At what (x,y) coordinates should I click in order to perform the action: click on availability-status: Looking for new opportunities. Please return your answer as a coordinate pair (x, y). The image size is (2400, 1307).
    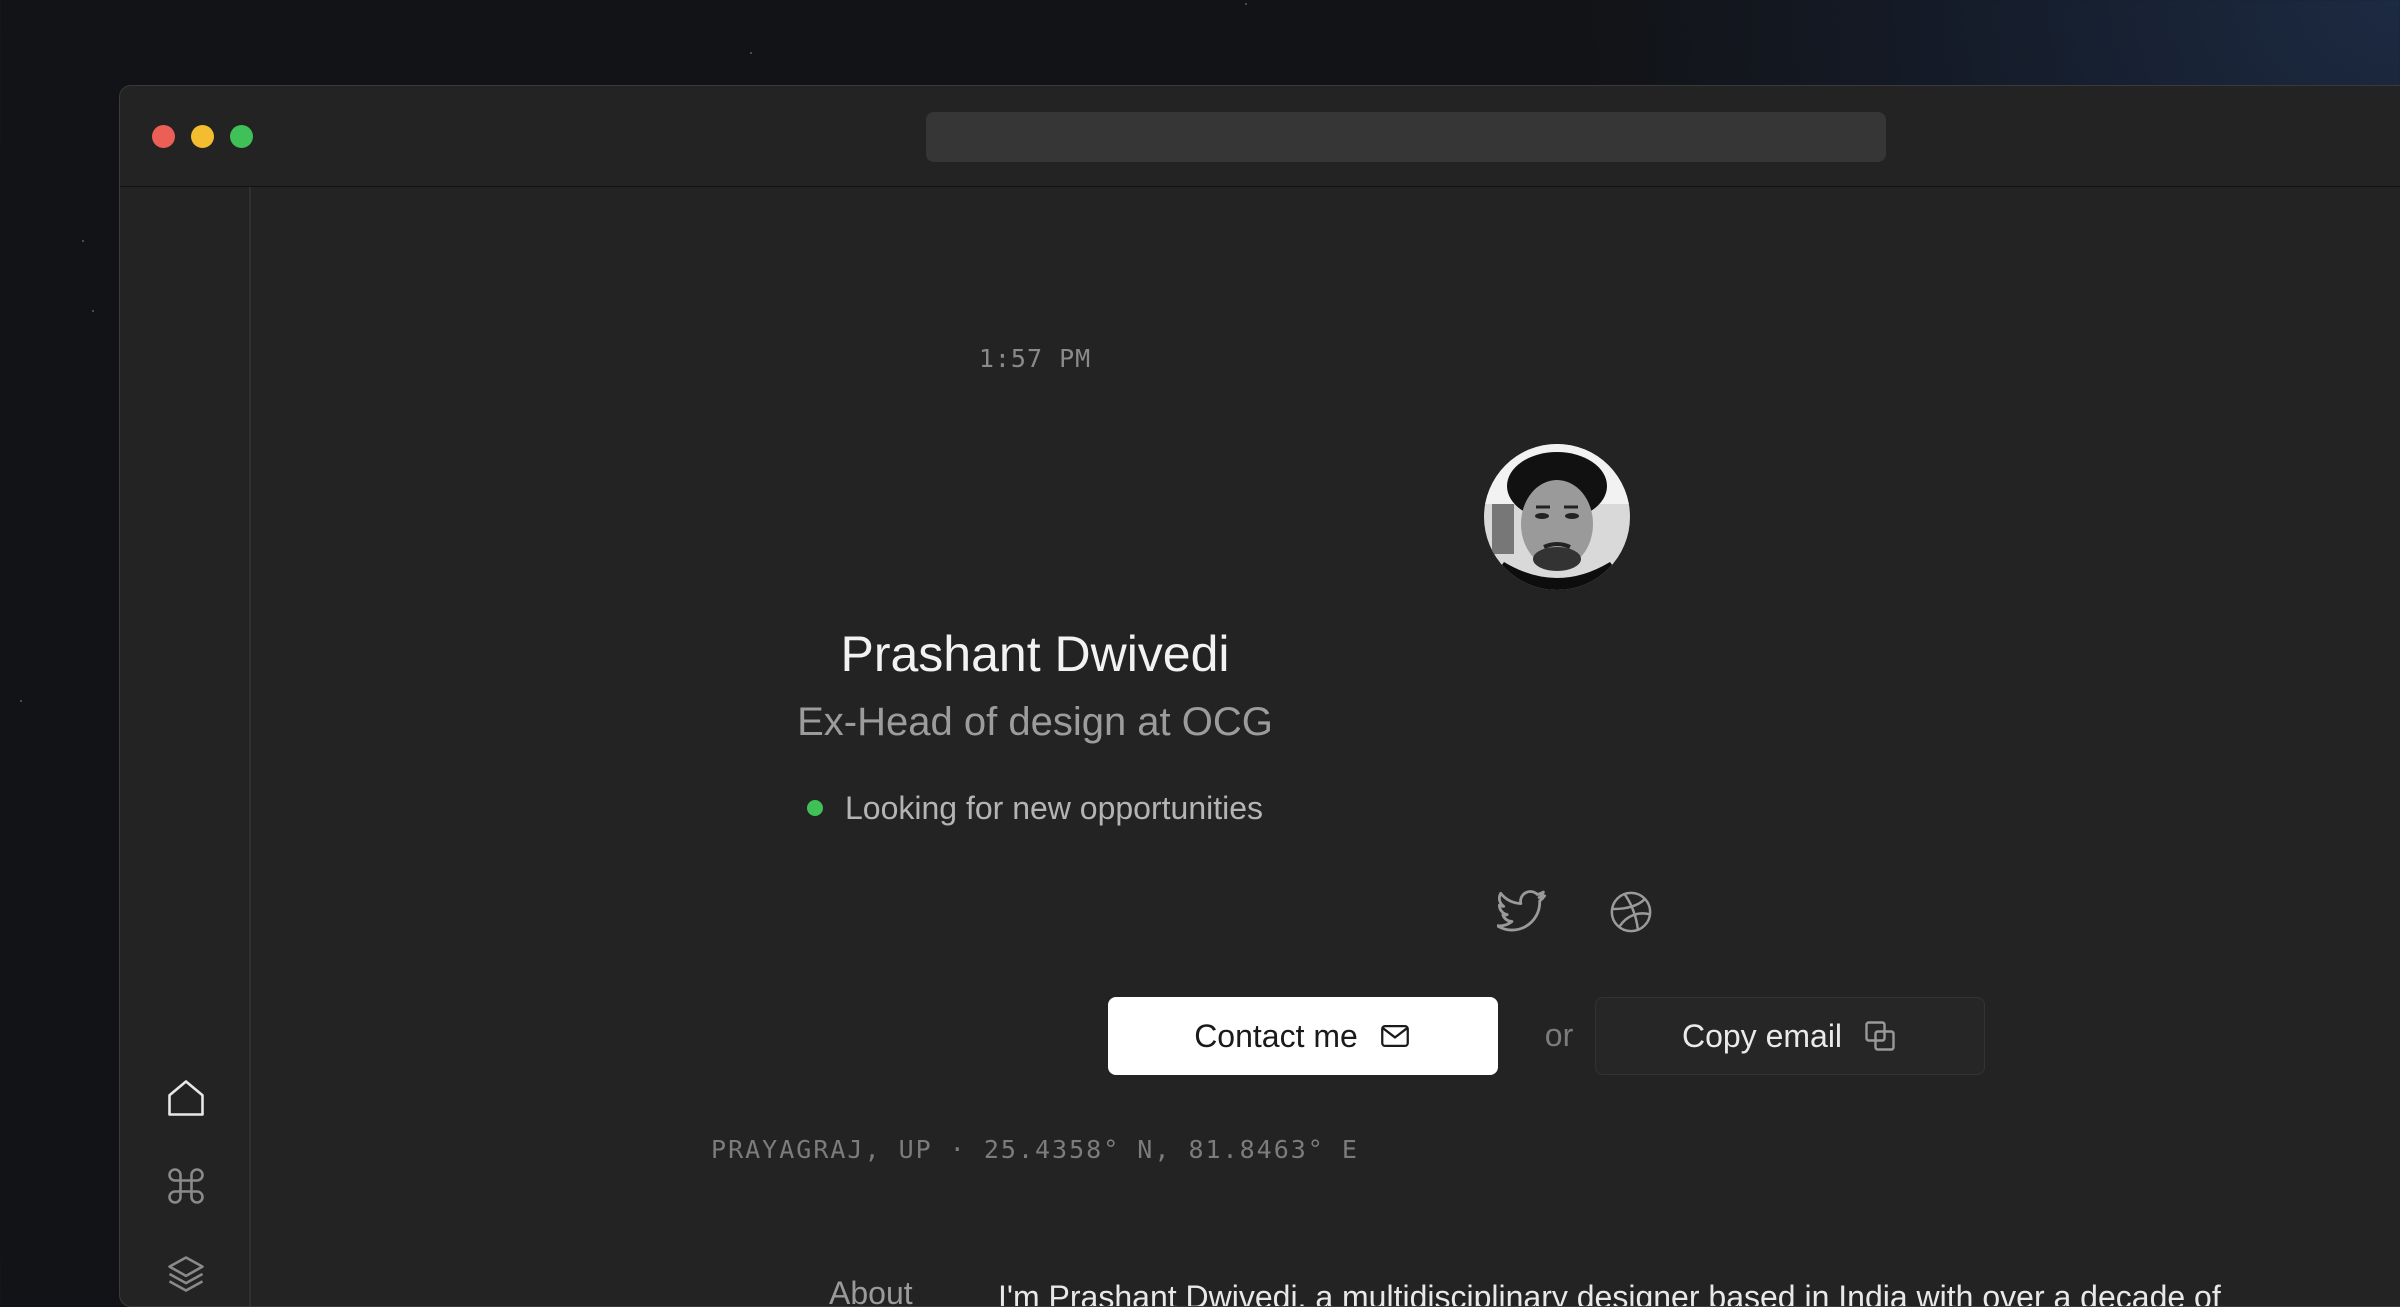
    Looking at the image, I should click on (1035, 808).